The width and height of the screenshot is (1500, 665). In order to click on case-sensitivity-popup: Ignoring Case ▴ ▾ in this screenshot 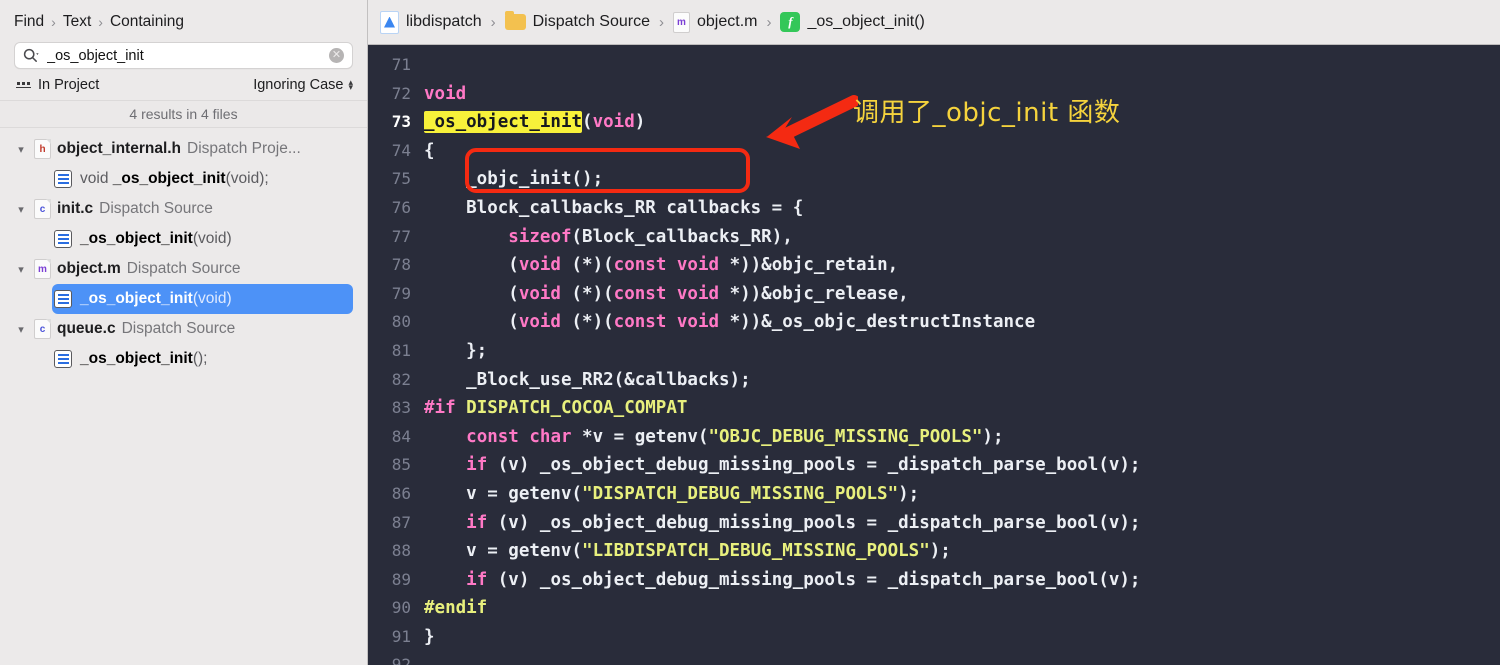, I will do `click(303, 85)`.